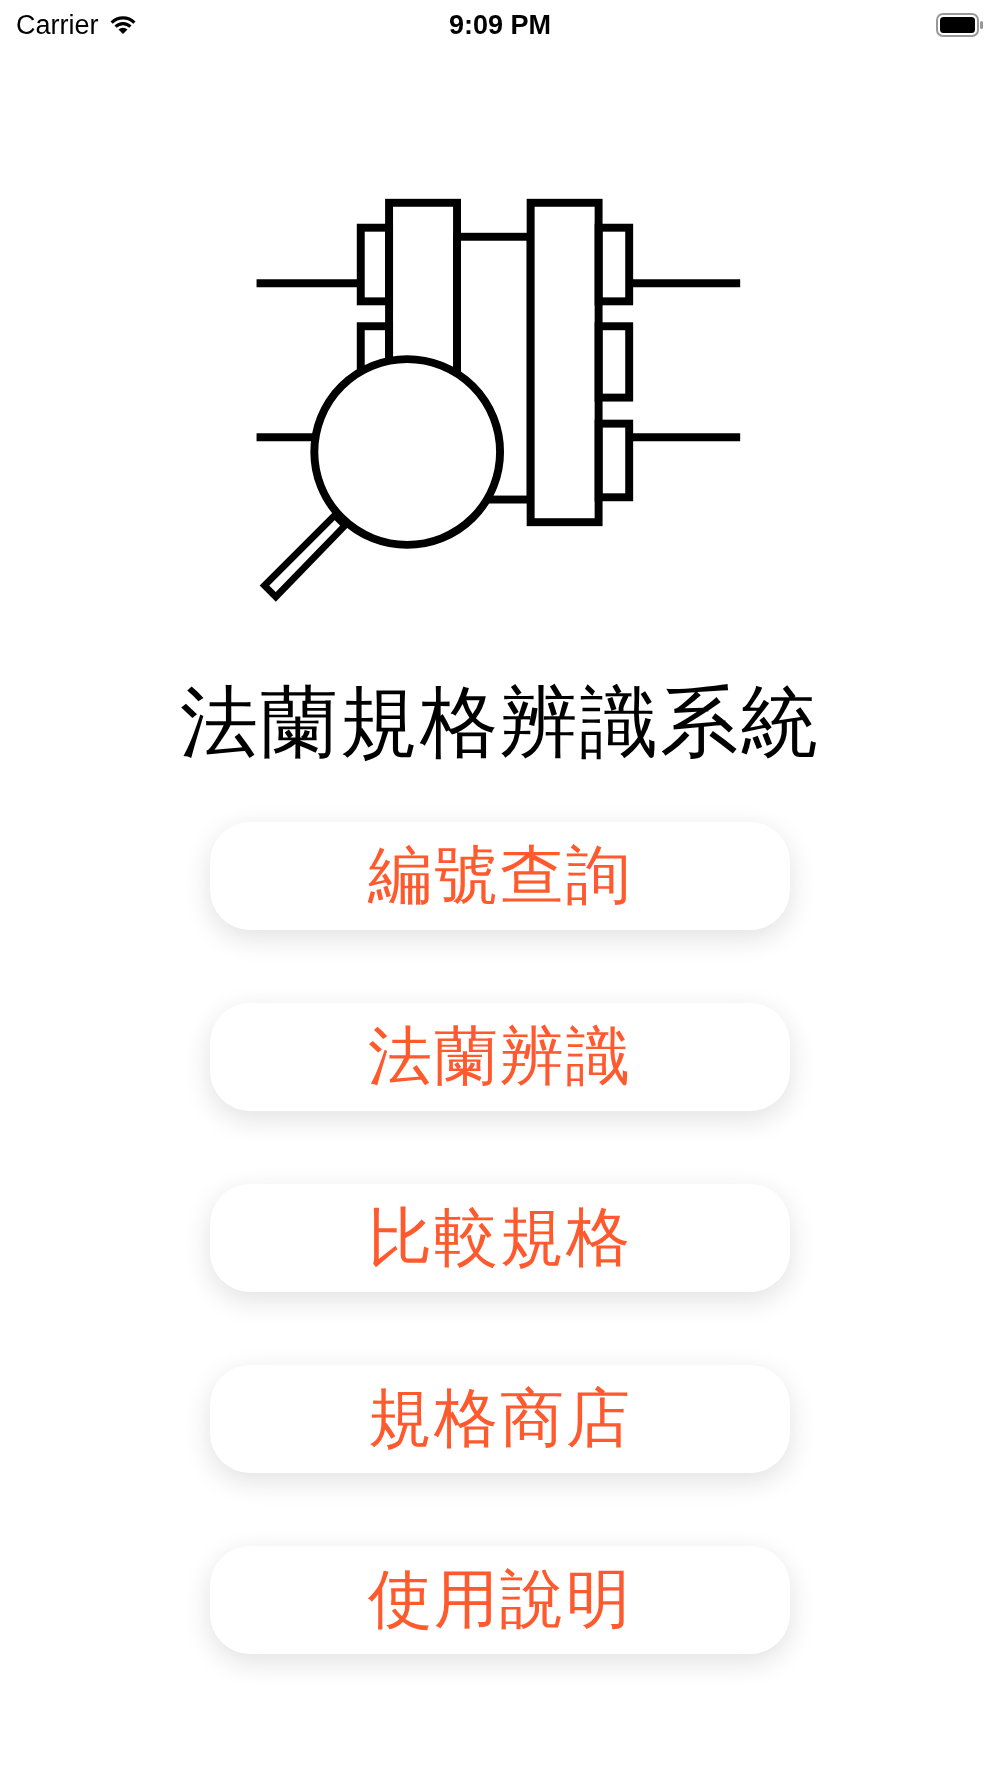  Describe the element at coordinates (960, 25) in the screenshot. I see `battery-icon` at that location.